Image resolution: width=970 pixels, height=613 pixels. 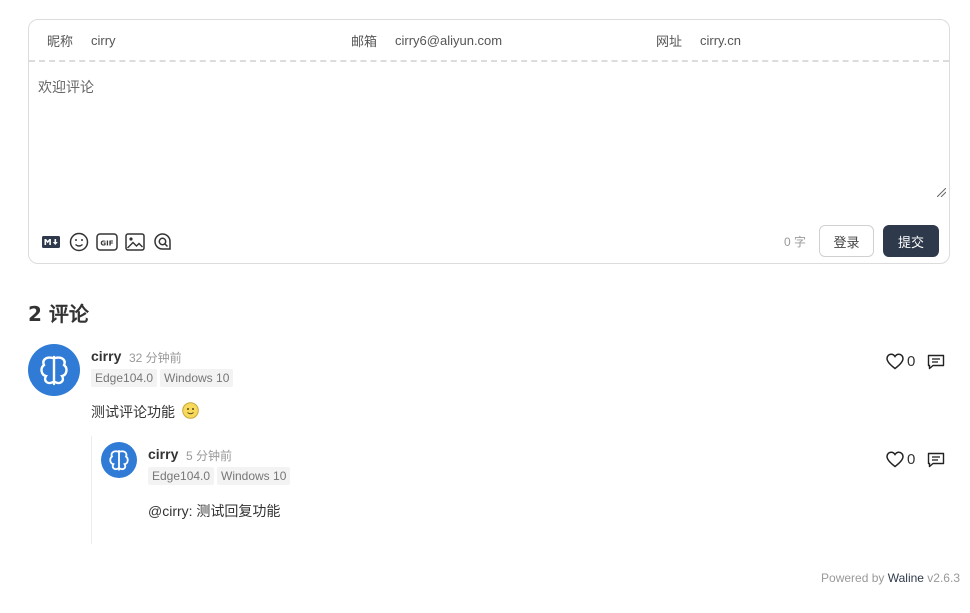 I want to click on emoji-icon, so click(x=79, y=242).